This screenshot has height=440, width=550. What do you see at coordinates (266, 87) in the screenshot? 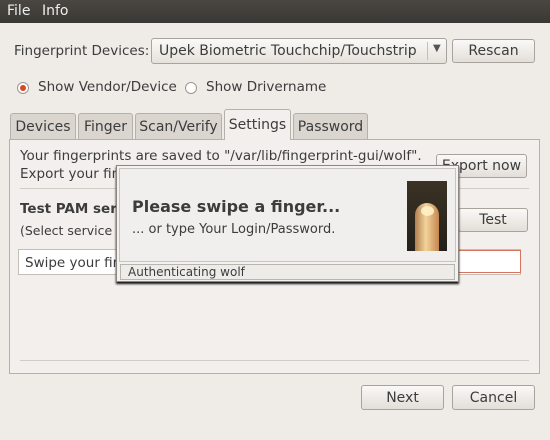
I see `drivername-label: Show Drivername` at bounding box center [266, 87].